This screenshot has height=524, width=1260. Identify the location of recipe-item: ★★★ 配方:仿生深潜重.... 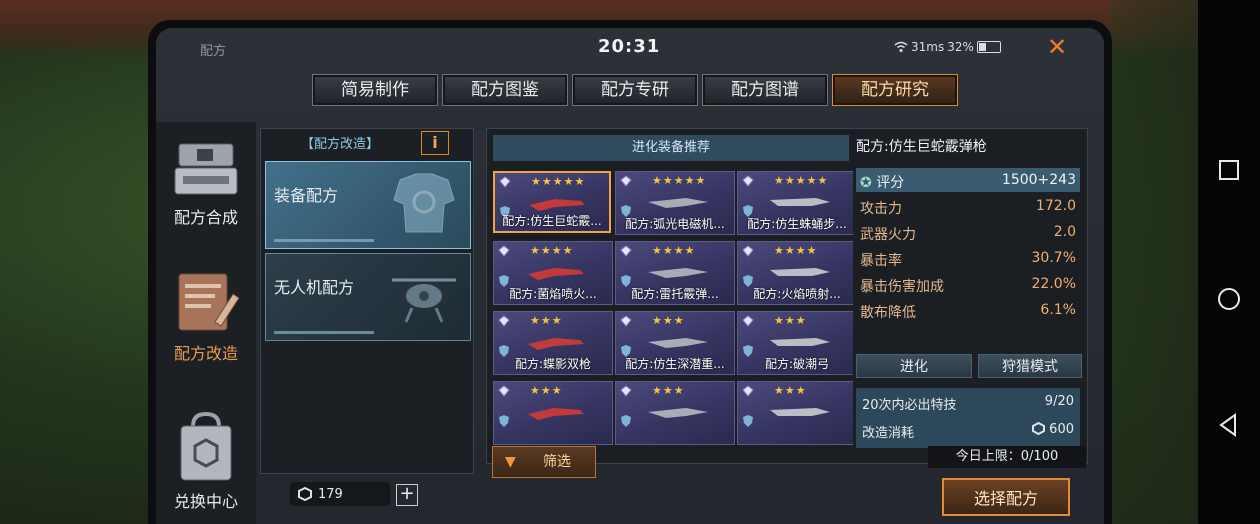
(675, 343).